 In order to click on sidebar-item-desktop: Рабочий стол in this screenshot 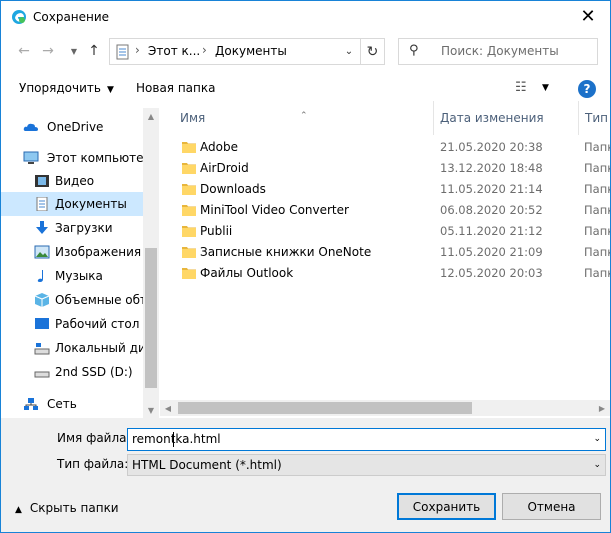, I will do `click(72, 324)`.